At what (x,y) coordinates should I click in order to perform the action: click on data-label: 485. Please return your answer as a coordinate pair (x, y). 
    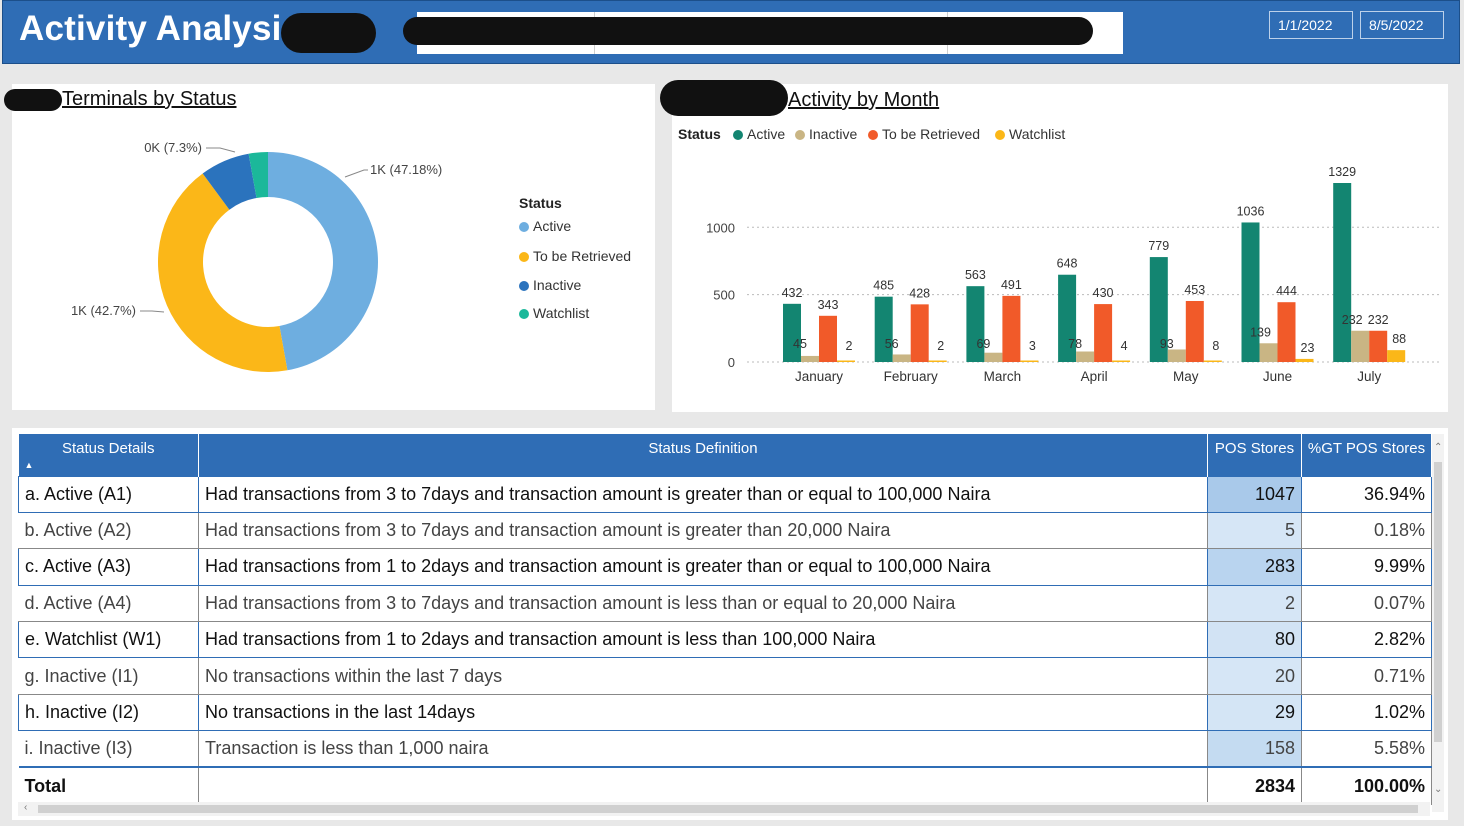
    Looking at the image, I should click on (883, 286).